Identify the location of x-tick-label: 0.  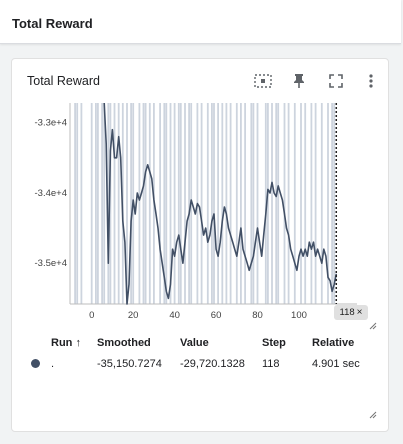
(91, 315).